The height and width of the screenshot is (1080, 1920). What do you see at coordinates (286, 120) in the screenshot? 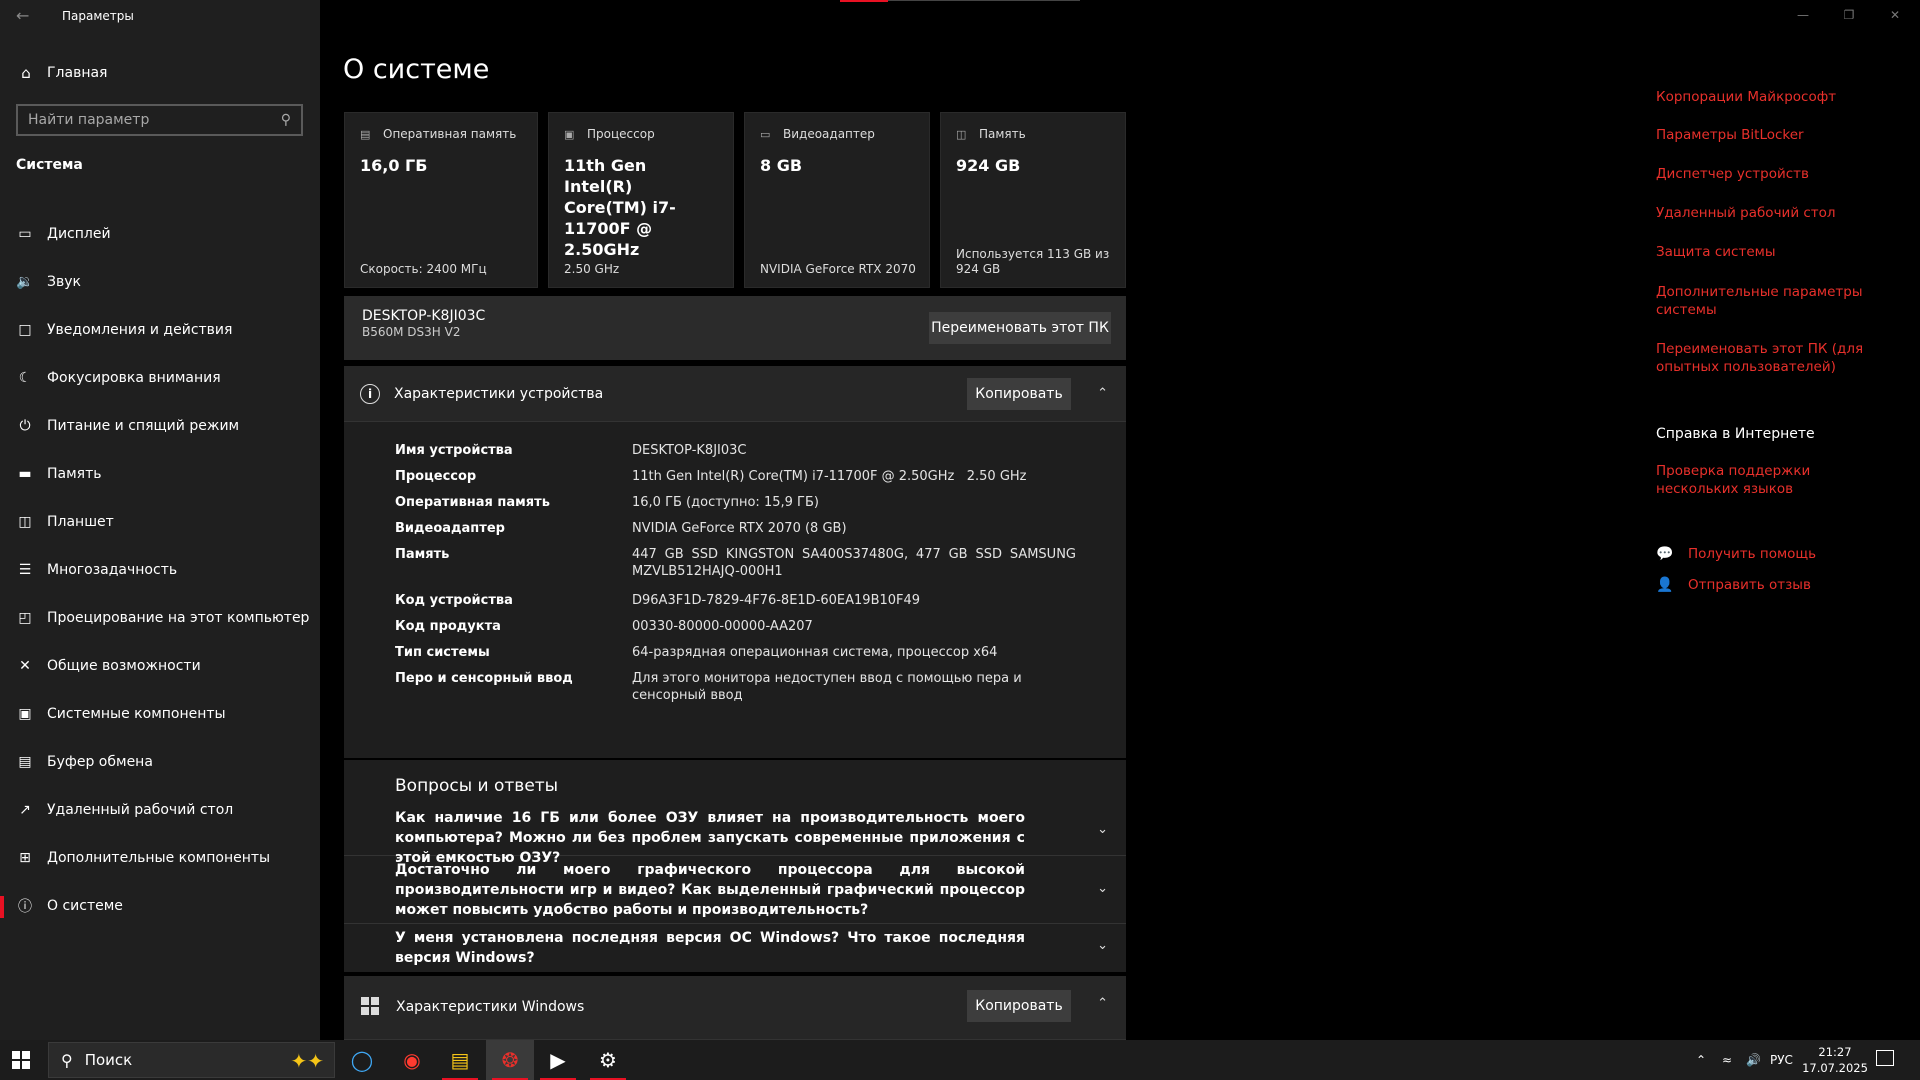
I see `search-icon: ⚲` at bounding box center [286, 120].